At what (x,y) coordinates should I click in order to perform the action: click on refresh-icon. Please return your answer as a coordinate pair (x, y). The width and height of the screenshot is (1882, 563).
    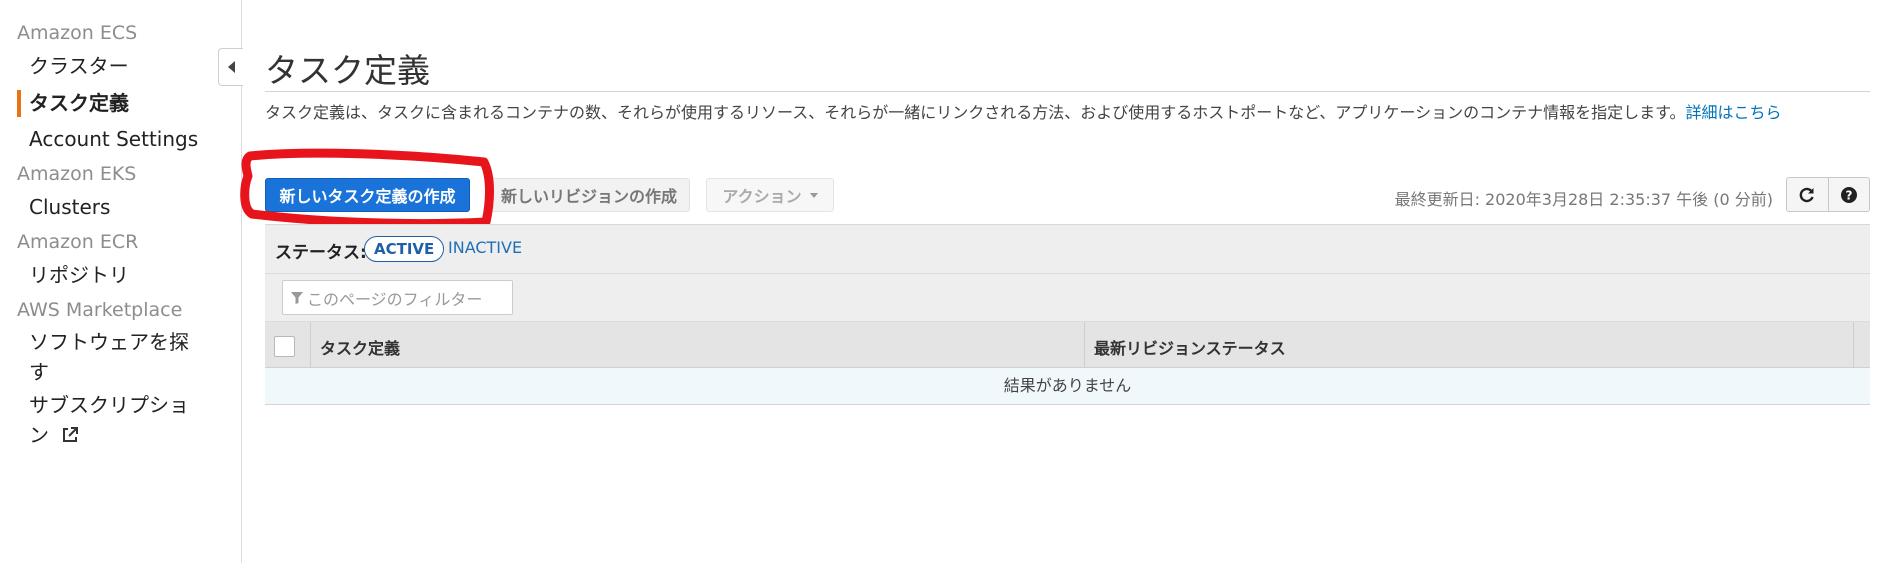
    Looking at the image, I should click on (1806, 194).